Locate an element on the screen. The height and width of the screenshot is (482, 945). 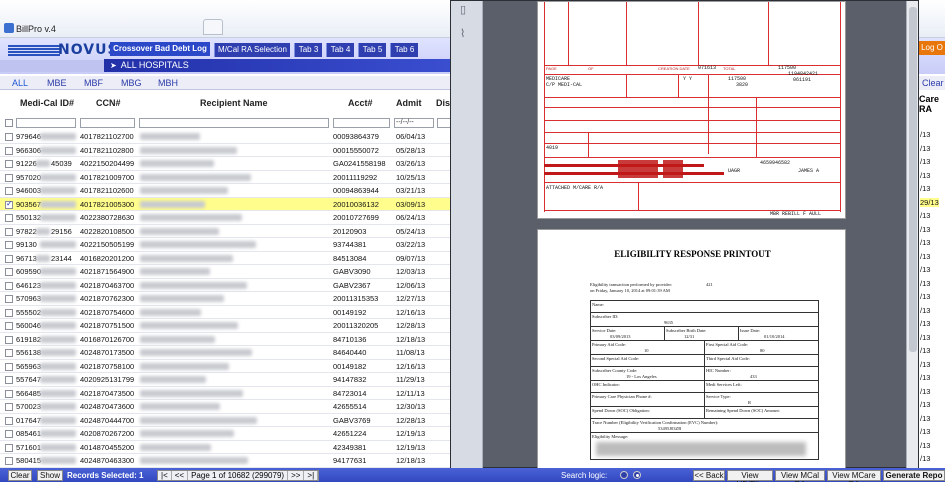
table-row: 99130 4022150505199 93744381 03/22/13 is located at coordinates (226, 245).